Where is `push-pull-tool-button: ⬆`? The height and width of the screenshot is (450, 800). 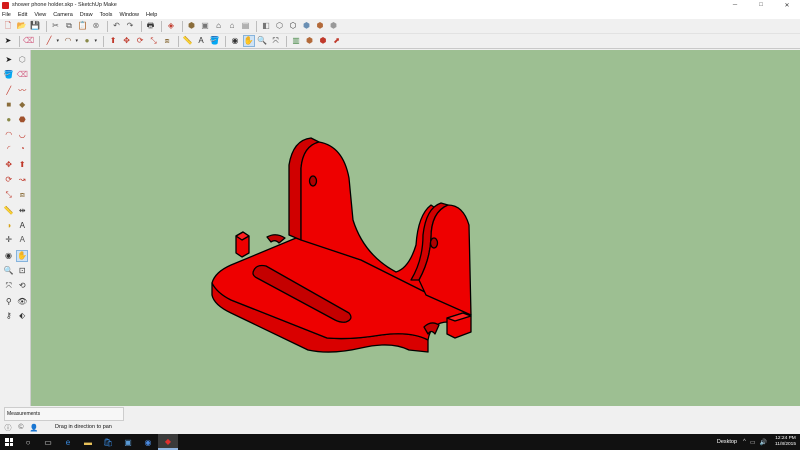
push-pull-tool-button: ⬆ is located at coordinates (23, 165).